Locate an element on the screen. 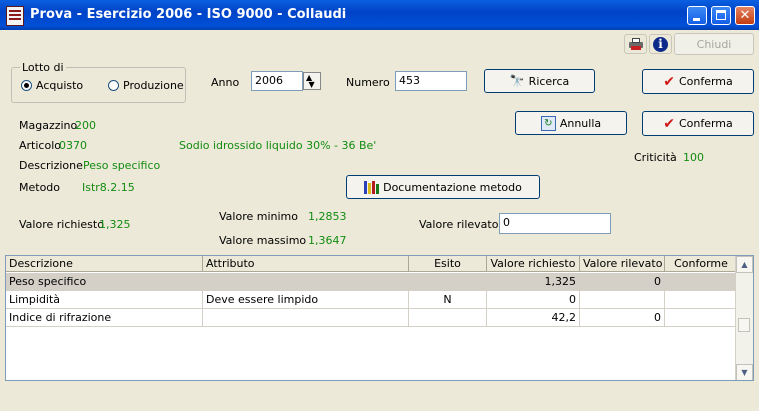 The image size is (759, 411). documentazione-label: Documentazione metodo is located at coordinates (452, 187).